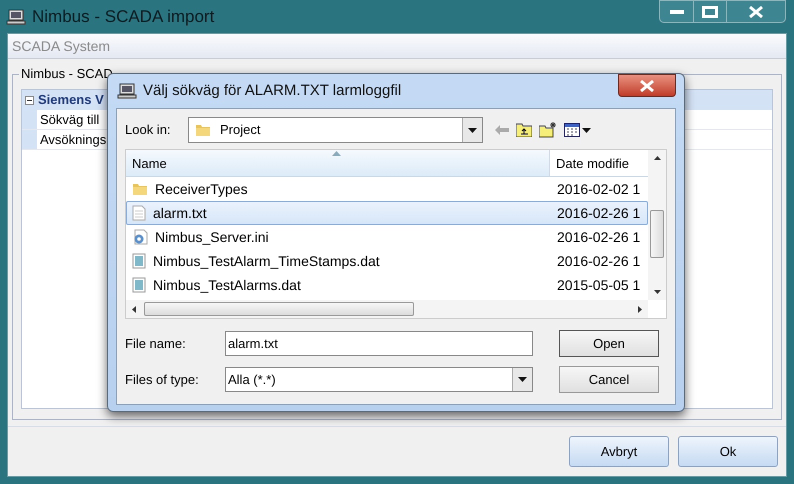 The width and height of the screenshot is (794, 484). What do you see at coordinates (29, 139) in the screenshot?
I see `row-margin` at bounding box center [29, 139].